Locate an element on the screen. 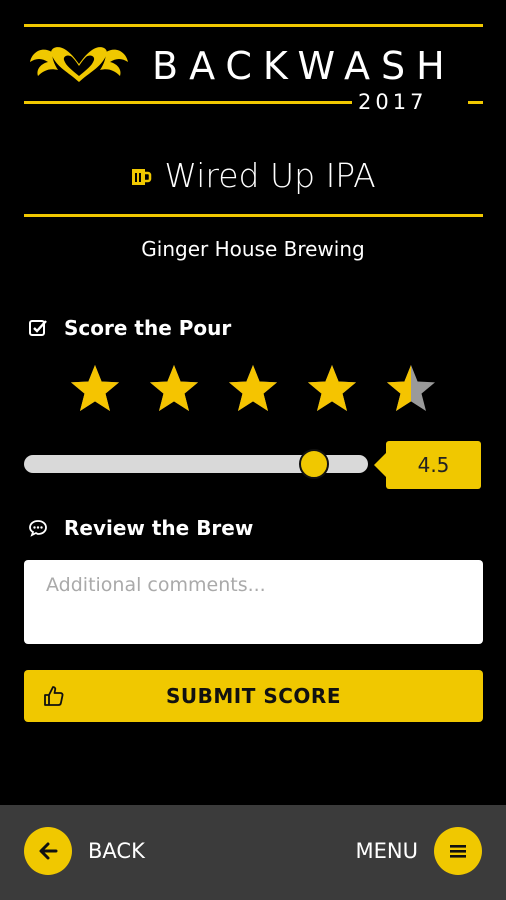 The image size is (506, 900). submit-score-label: SUBMIT SCORE is located at coordinates (253, 696).